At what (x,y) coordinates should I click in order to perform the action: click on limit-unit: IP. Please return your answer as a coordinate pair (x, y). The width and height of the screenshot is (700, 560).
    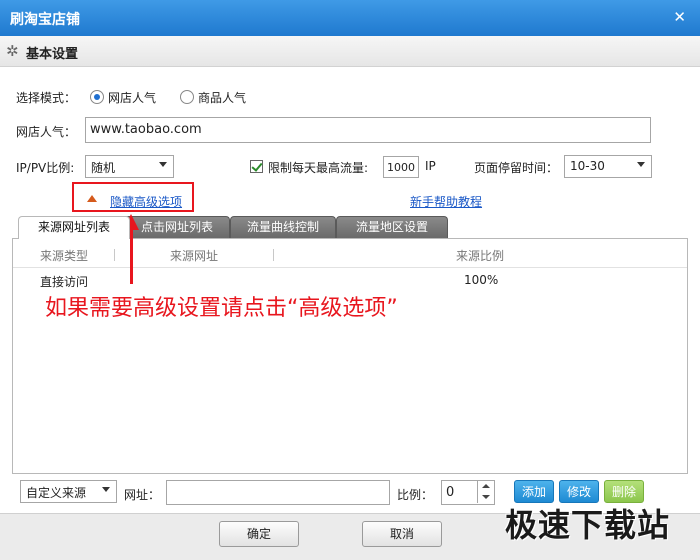
    Looking at the image, I should click on (430, 166).